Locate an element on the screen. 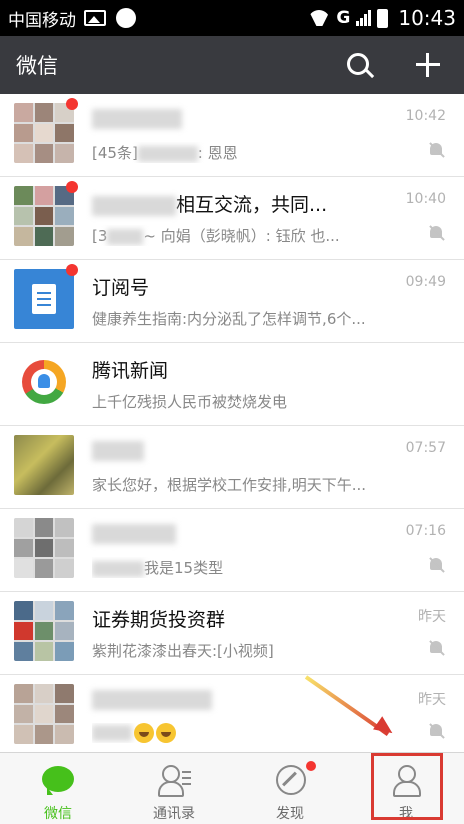 This screenshot has height=824, width=464. chat-row: [45条]: 恩恩 10:42 is located at coordinates (232, 135).